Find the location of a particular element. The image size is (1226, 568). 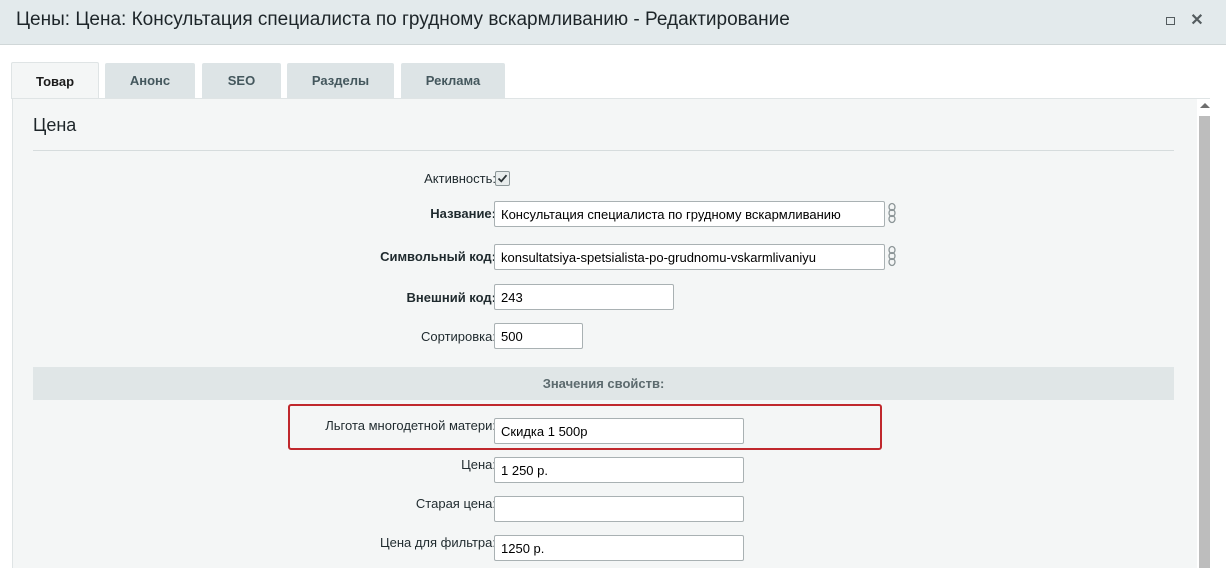

benefit-label: Льгота многодетной матери: is located at coordinates (410, 425).